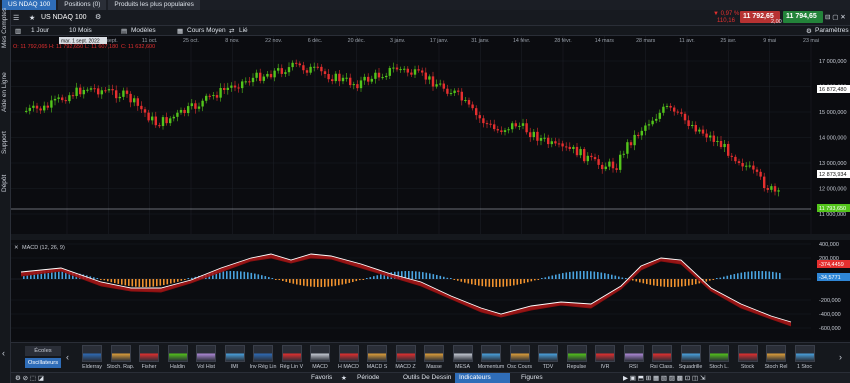  I want to click on side-item-help: Aide en Ligne, so click(4, 92).